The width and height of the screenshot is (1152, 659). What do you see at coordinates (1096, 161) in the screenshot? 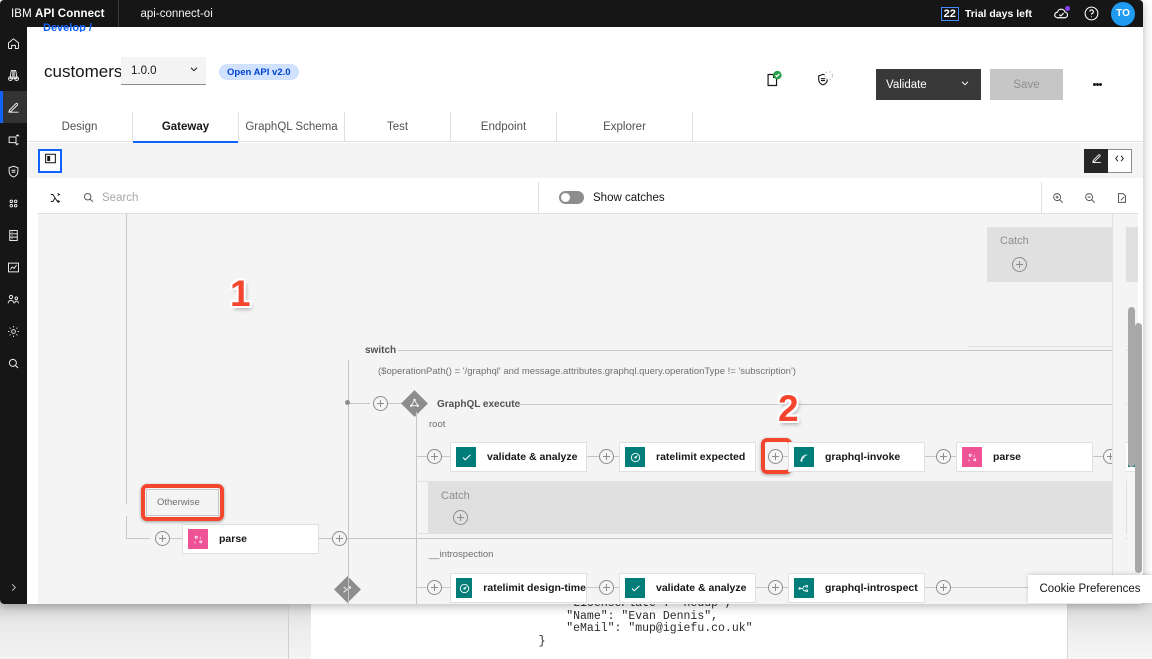
I see `editor-mode-button` at bounding box center [1096, 161].